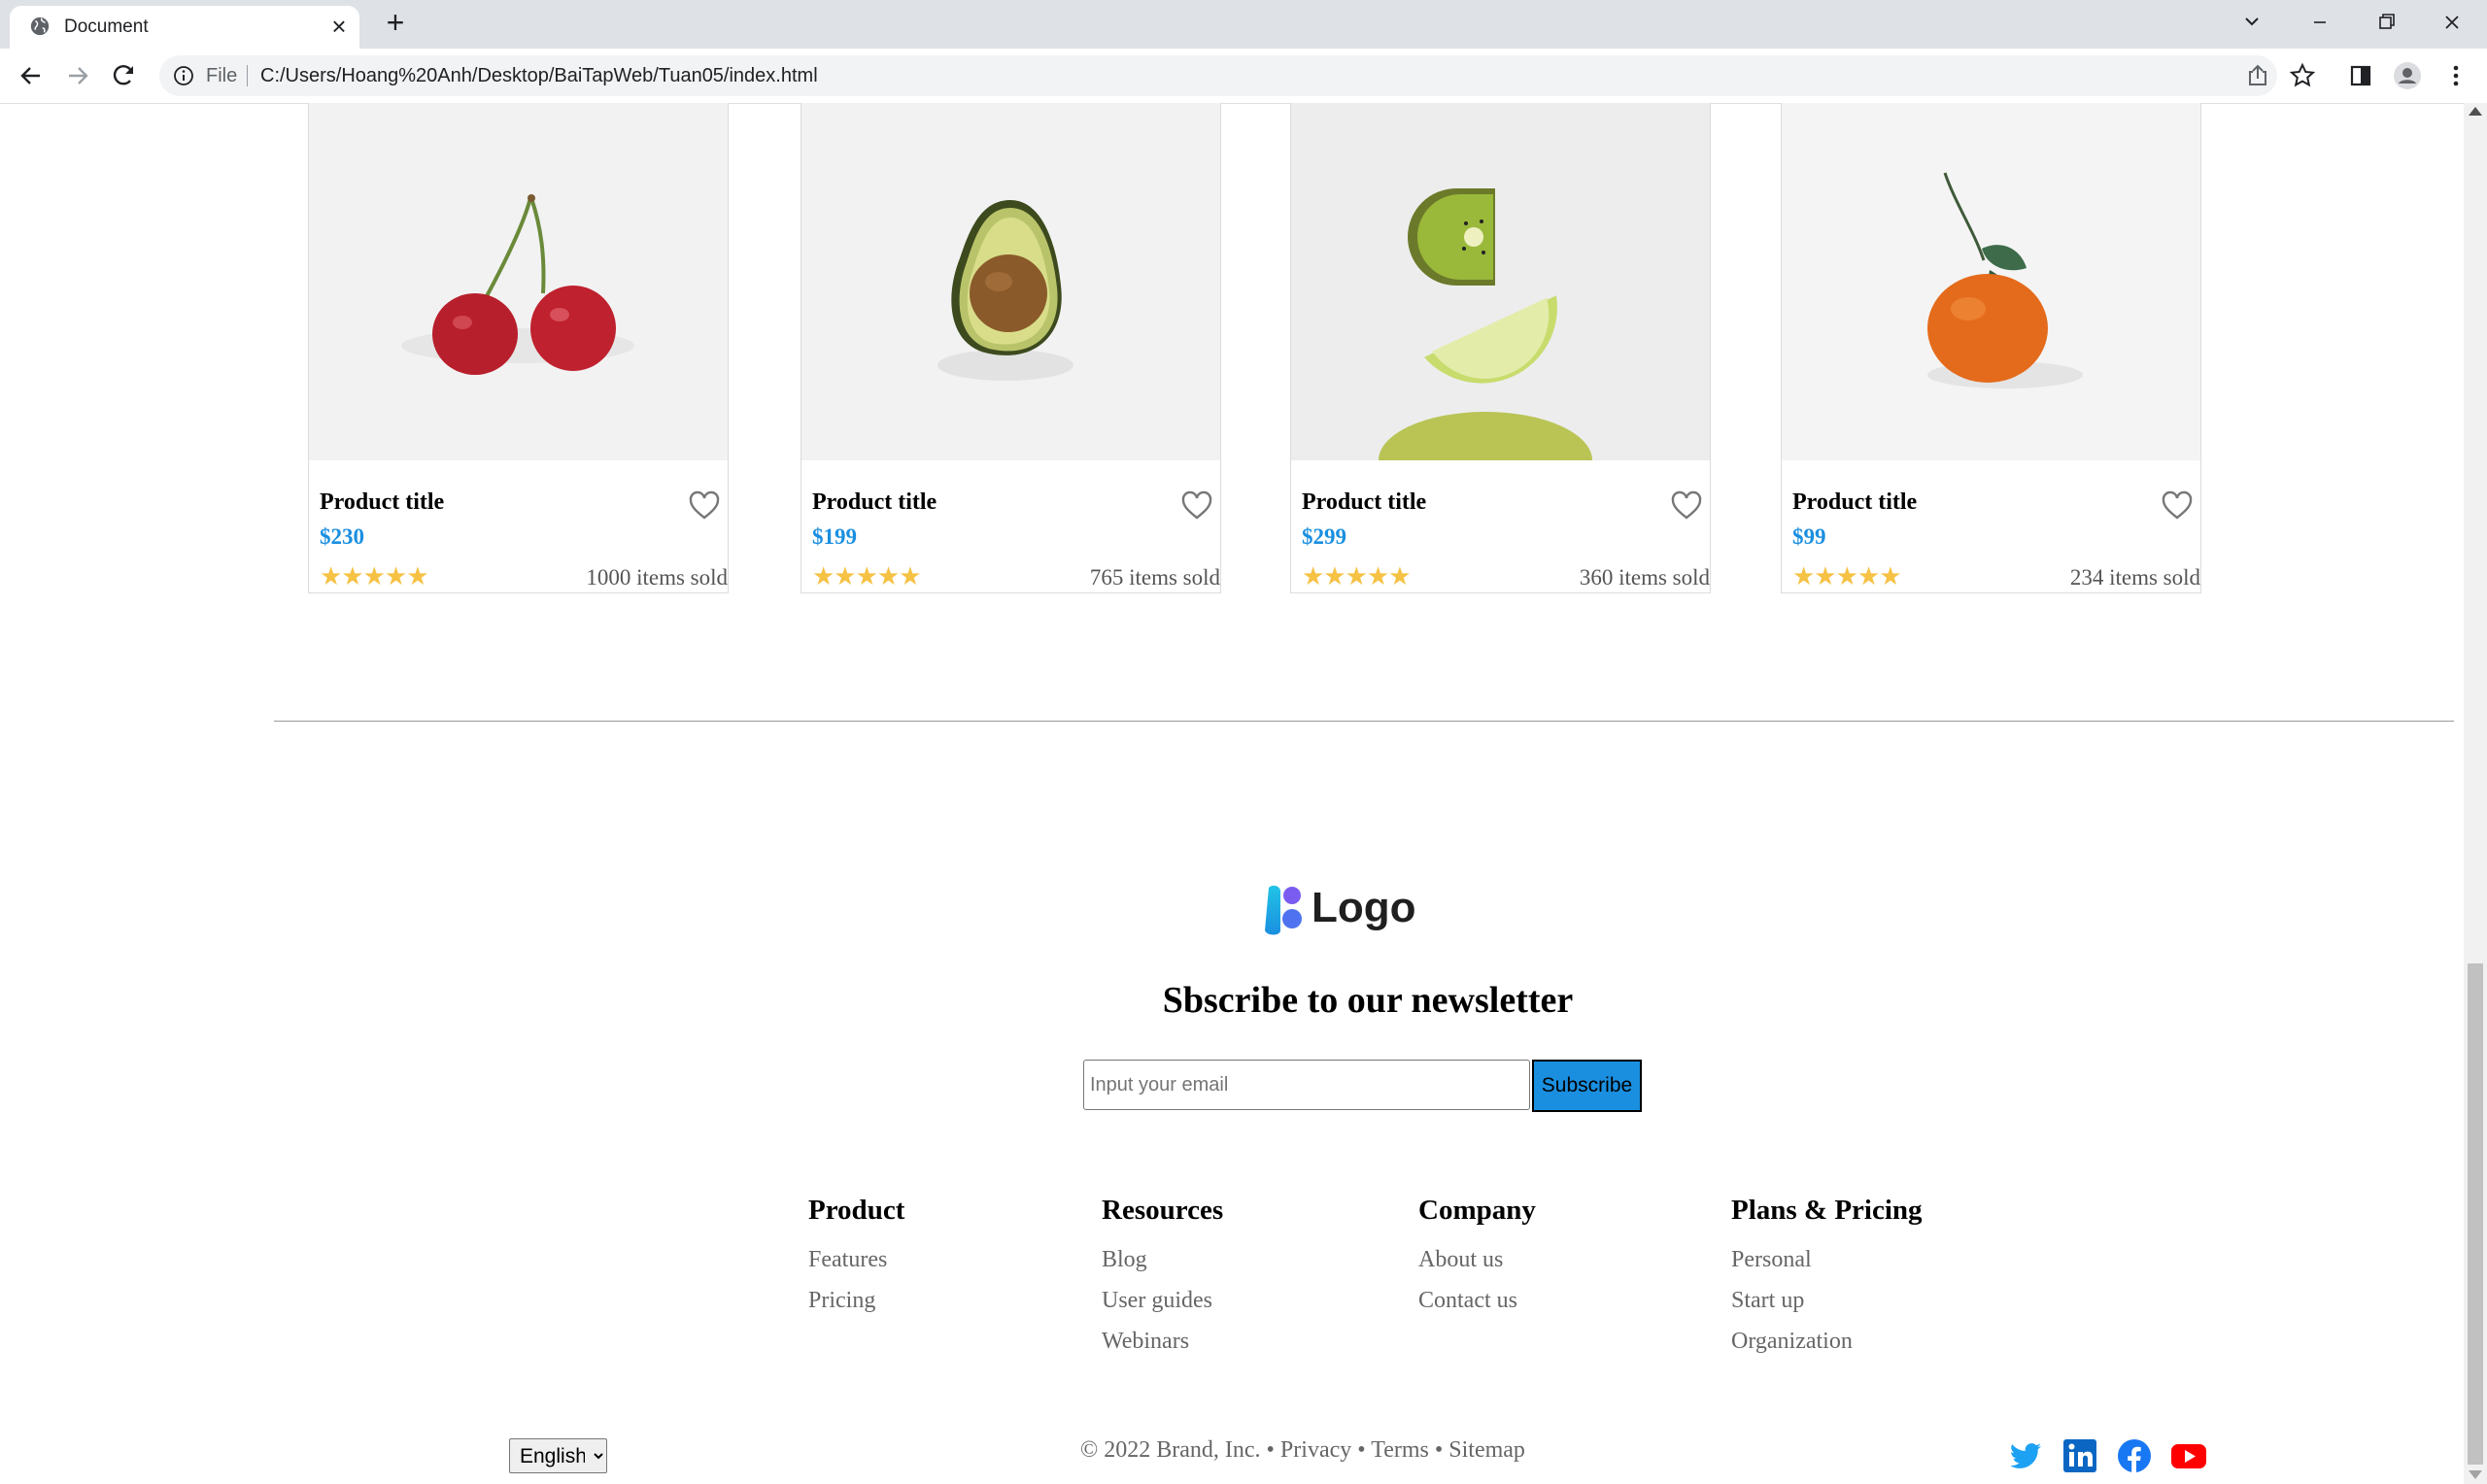 The image size is (2487, 1484). What do you see at coordinates (2188, 1455) in the screenshot?
I see `youtube-icon` at bounding box center [2188, 1455].